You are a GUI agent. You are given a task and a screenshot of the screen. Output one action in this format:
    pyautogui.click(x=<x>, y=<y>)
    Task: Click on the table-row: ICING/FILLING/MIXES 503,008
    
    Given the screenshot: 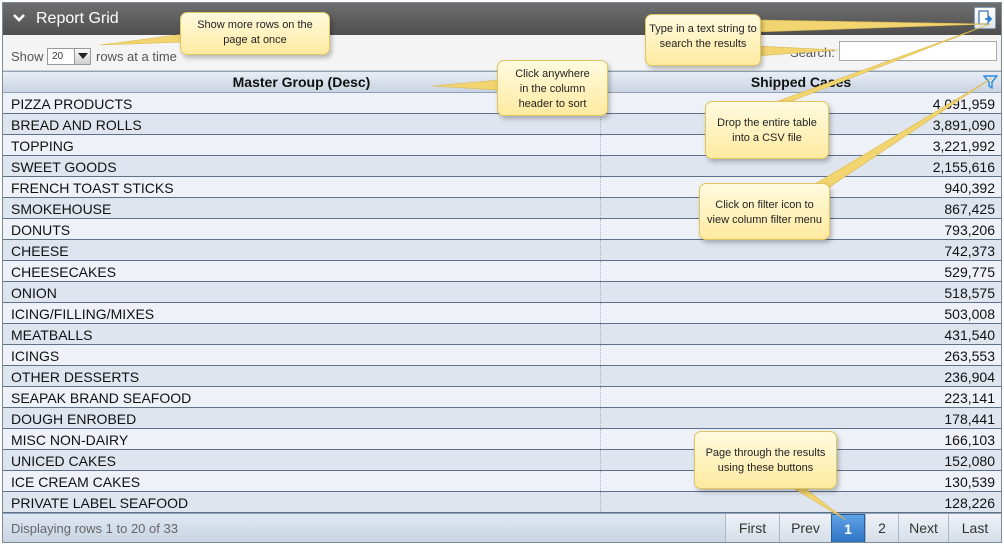 What is the action you would take?
    pyautogui.click(x=502, y=313)
    